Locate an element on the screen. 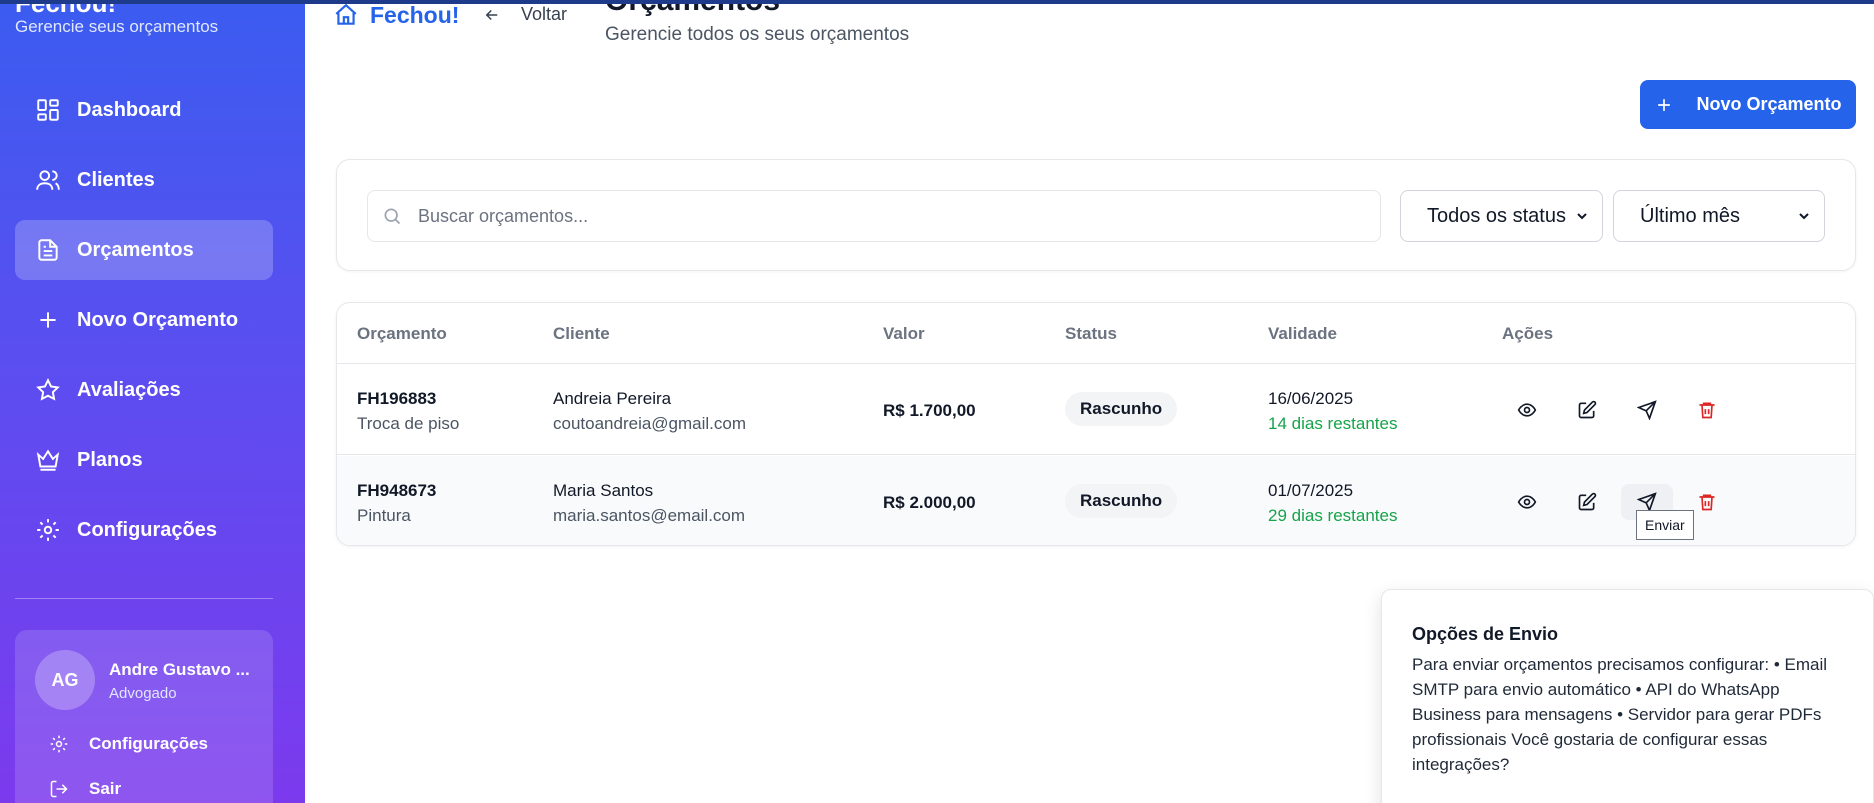 This screenshot has width=1874, height=803. avatar: AG is located at coordinates (65, 680).